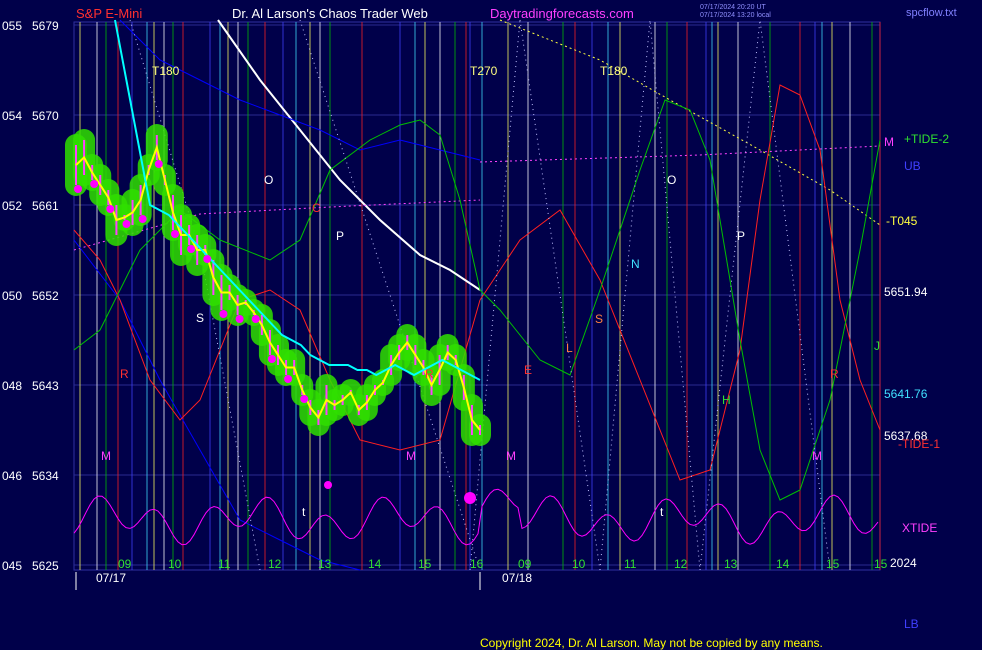 The width and height of the screenshot is (982, 650). Describe the element at coordinates (528, 370) in the screenshot. I see `marker-label: E` at that location.